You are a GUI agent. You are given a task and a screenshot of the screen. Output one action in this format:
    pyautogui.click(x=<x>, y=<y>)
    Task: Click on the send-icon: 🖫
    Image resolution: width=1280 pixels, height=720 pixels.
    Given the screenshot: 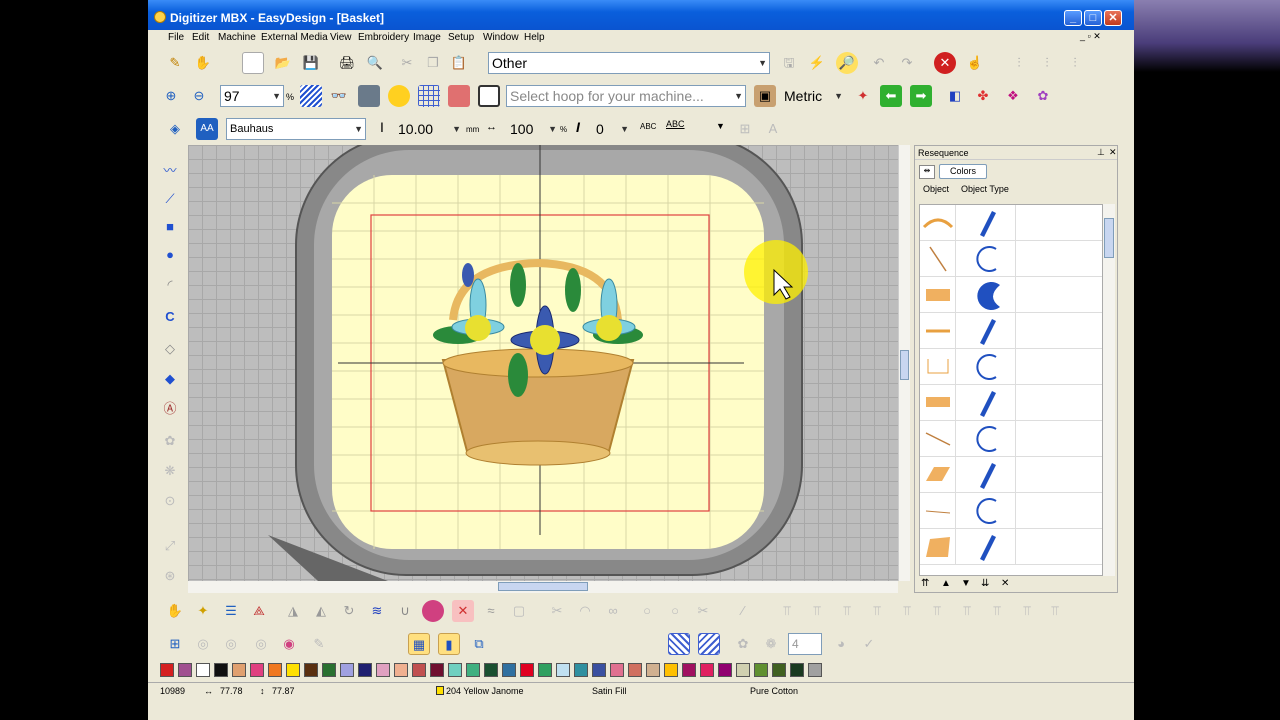 What is the action you would take?
    pyautogui.click(x=789, y=63)
    